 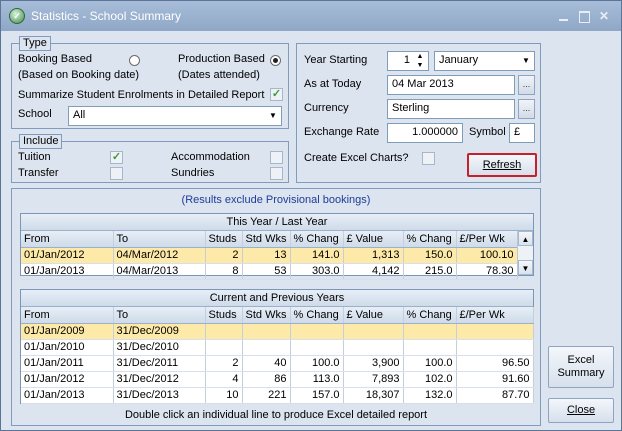 What do you see at coordinates (224, 271) in the screenshot?
I see `cell: 8` at bounding box center [224, 271].